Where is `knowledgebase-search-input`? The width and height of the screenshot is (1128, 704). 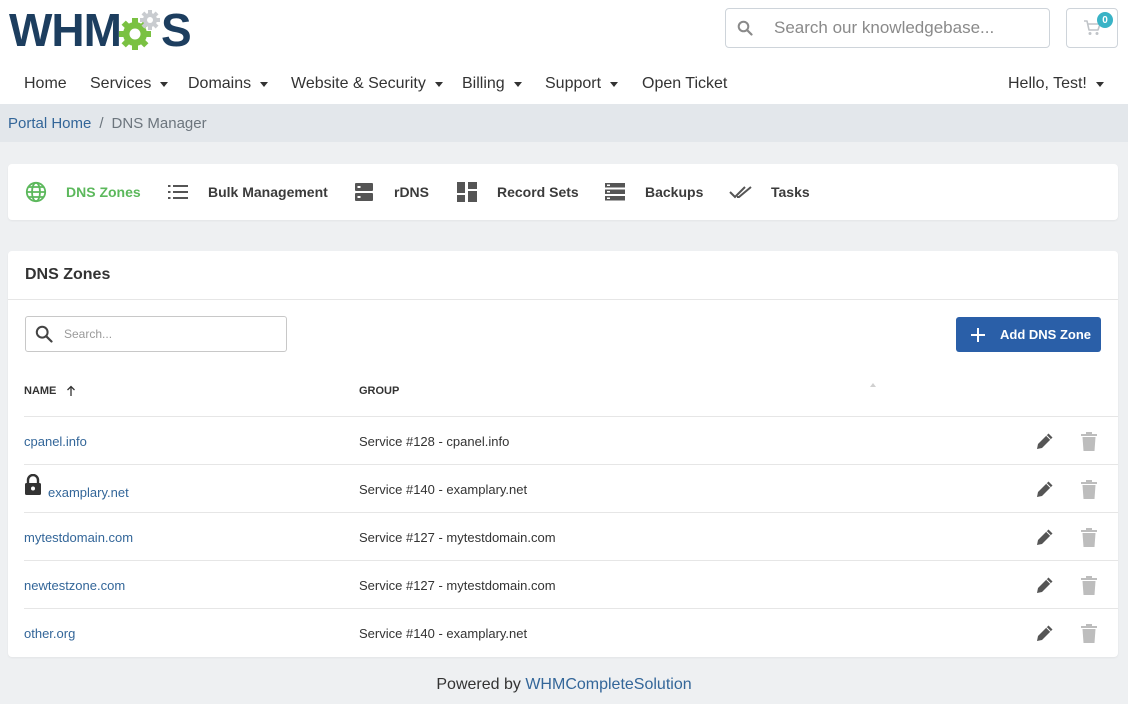
knowledgebase-search-input is located at coordinates (899, 28).